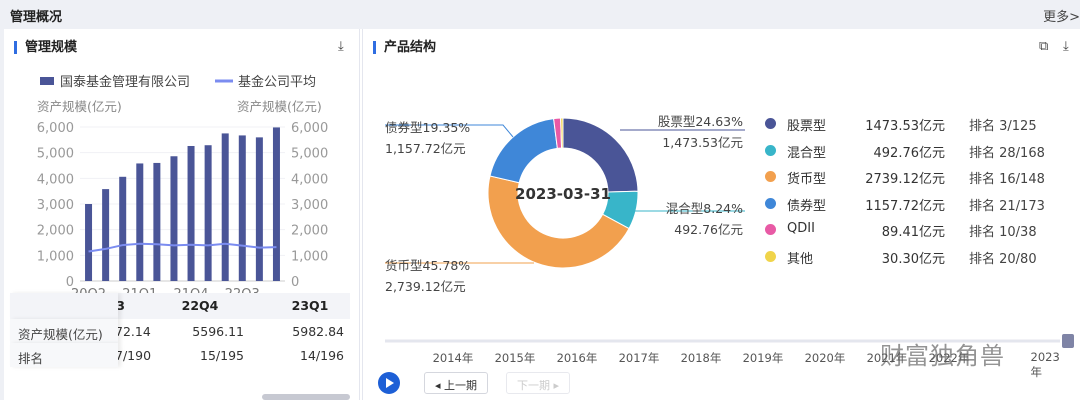 Image resolution: width=1080 pixels, height=400 pixels. What do you see at coordinates (310, 305) in the screenshot?
I see `col-header: 23Q1` at bounding box center [310, 305].